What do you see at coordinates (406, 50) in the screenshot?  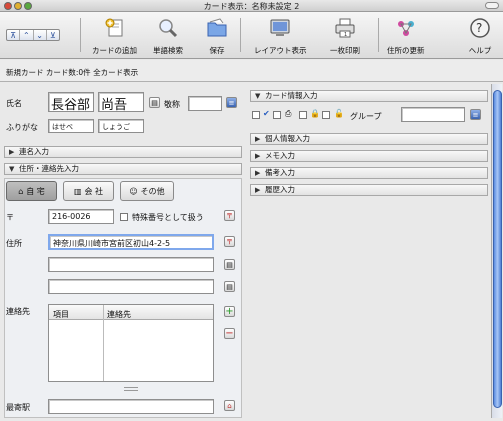 I see `address-update-label: 住所の更新` at bounding box center [406, 50].